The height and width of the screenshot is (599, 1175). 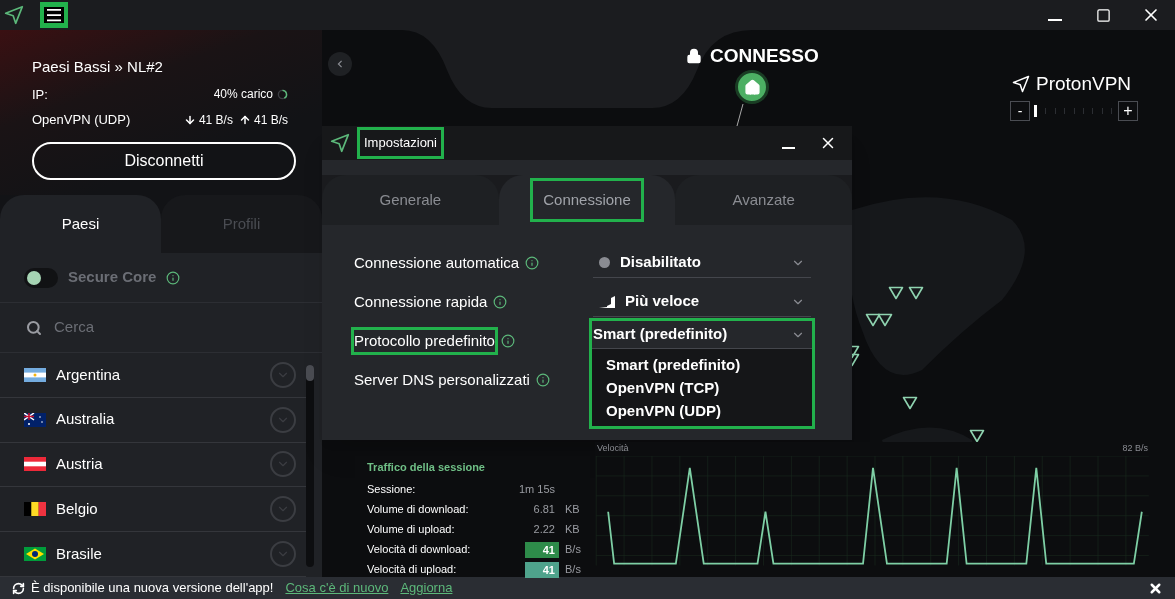 What do you see at coordinates (437, 262) in the screenshot?
I see `setting-label: Connessione automatica` at bounding box center [437, 262].